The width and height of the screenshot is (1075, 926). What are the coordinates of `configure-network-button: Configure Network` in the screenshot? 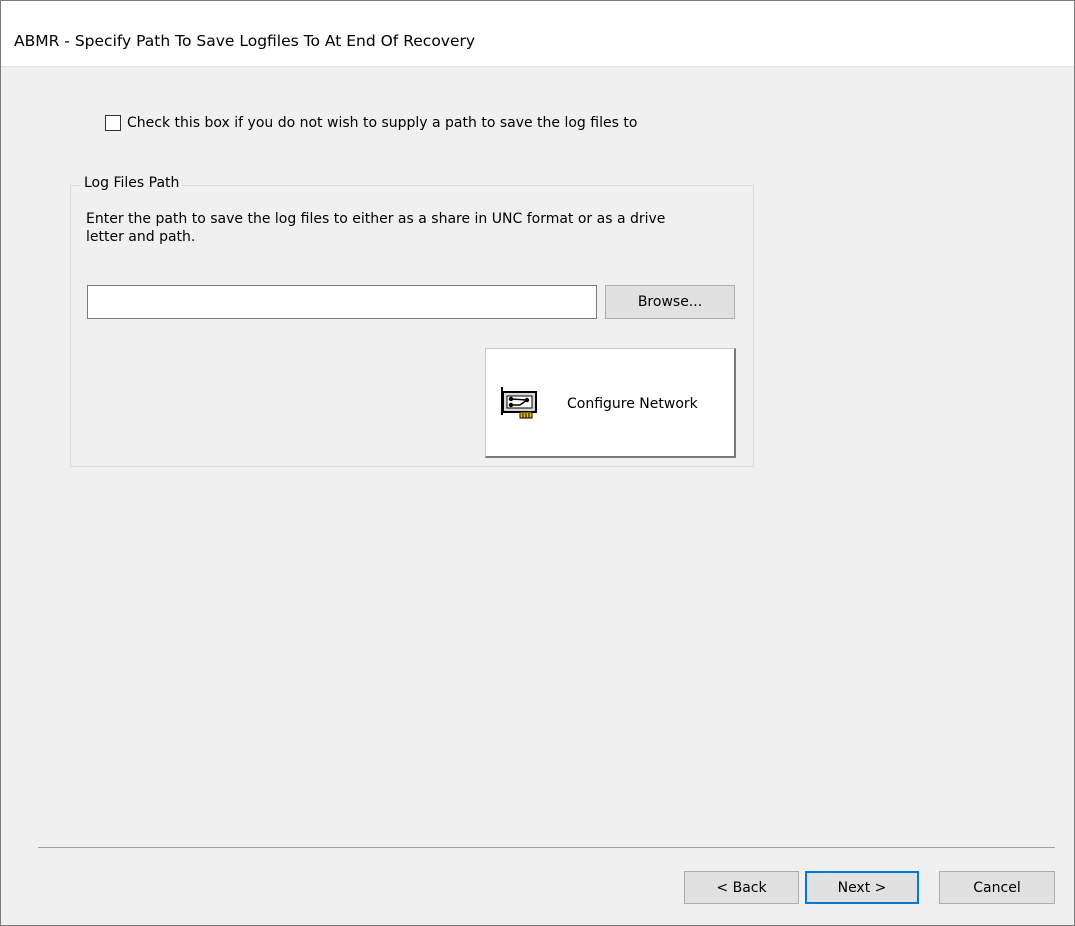 It's located at (610, 403).